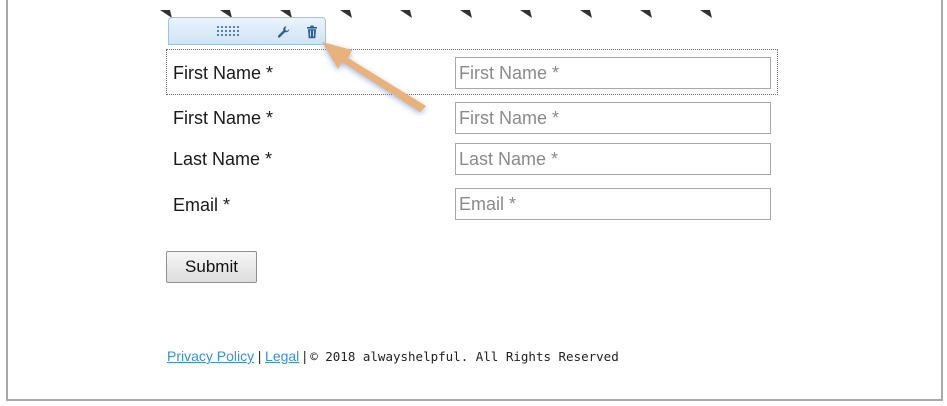  Describe the element at coordinates (223, 159) in the screenshot. I see `last-name-label: Last Name *` at that location.